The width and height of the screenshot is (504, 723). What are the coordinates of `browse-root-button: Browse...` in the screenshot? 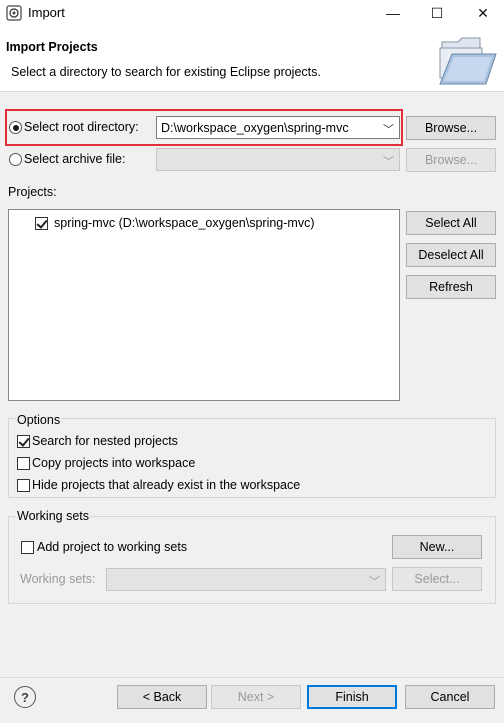 It's located at (451, 128).